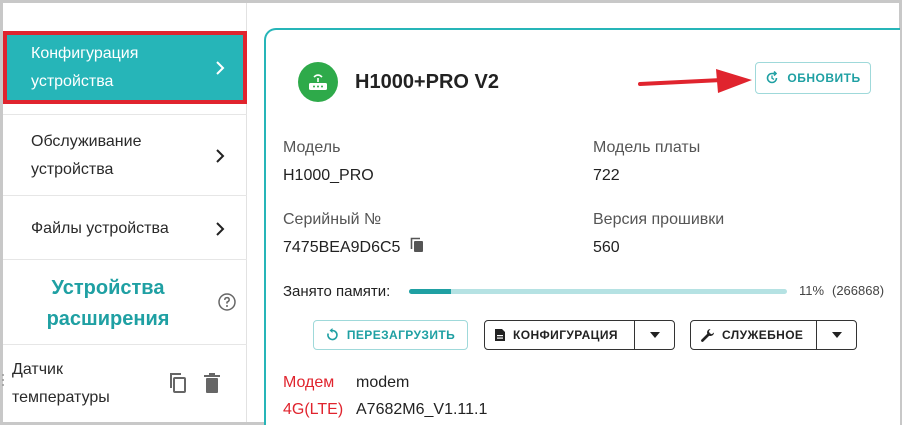  Describe the element at coordinates (309, 382) in the screenshot. I see `modem-label: Модем` at that location.